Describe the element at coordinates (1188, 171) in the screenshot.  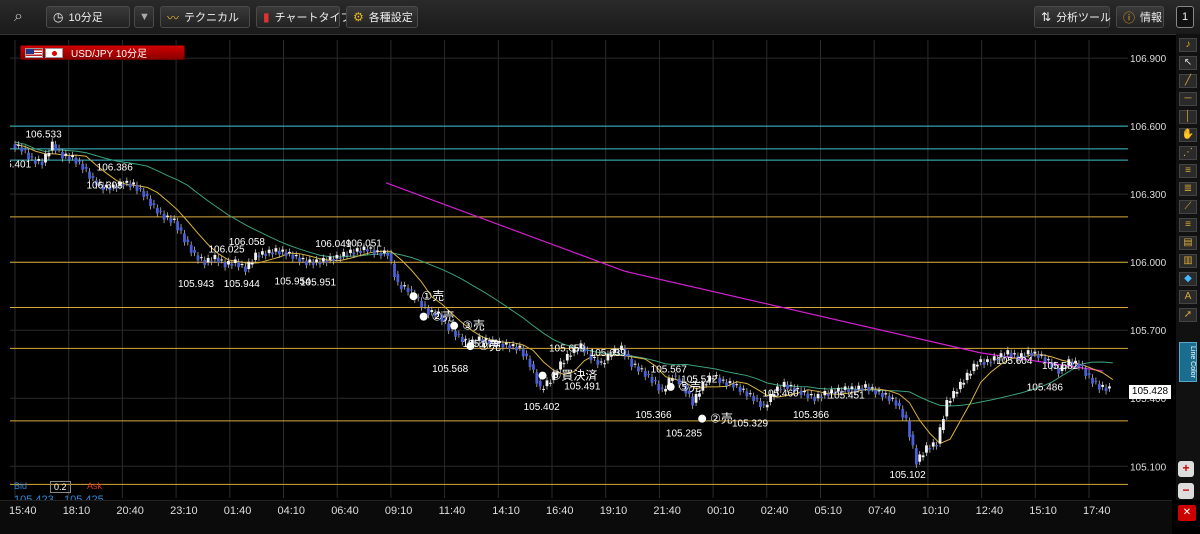
I see `fibo-tool: ≡` at that location.